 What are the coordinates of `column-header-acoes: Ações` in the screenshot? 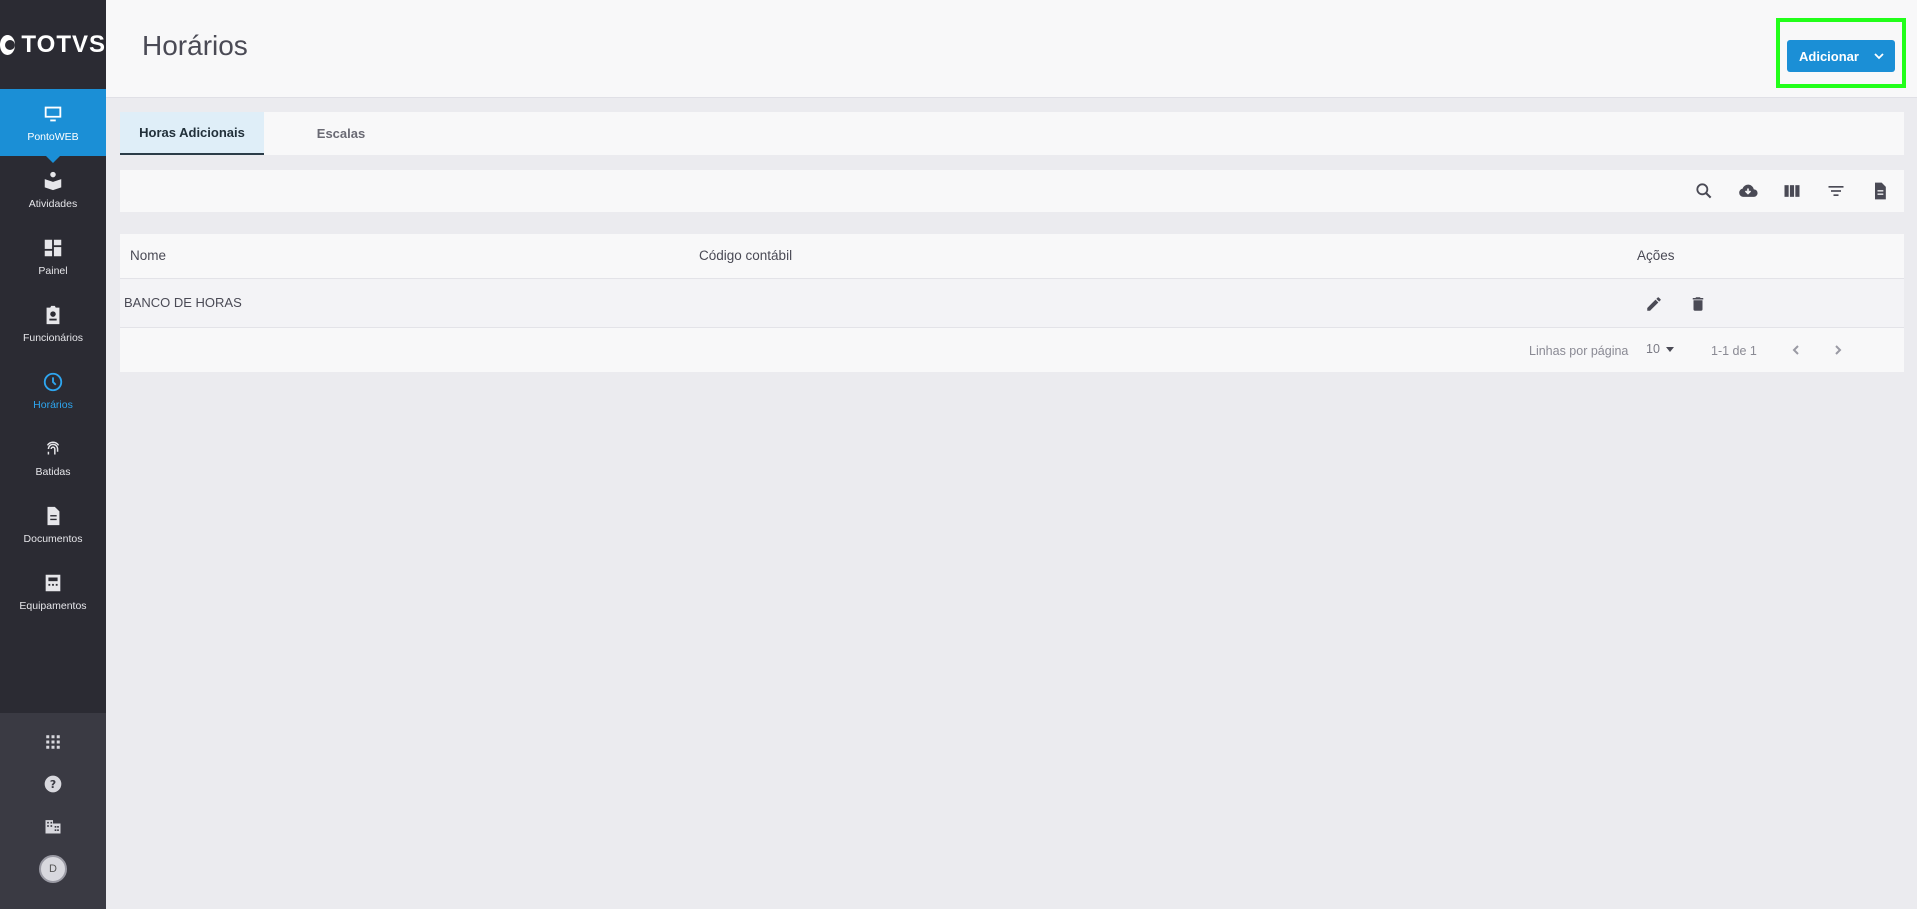 It's located at (1656, 255).